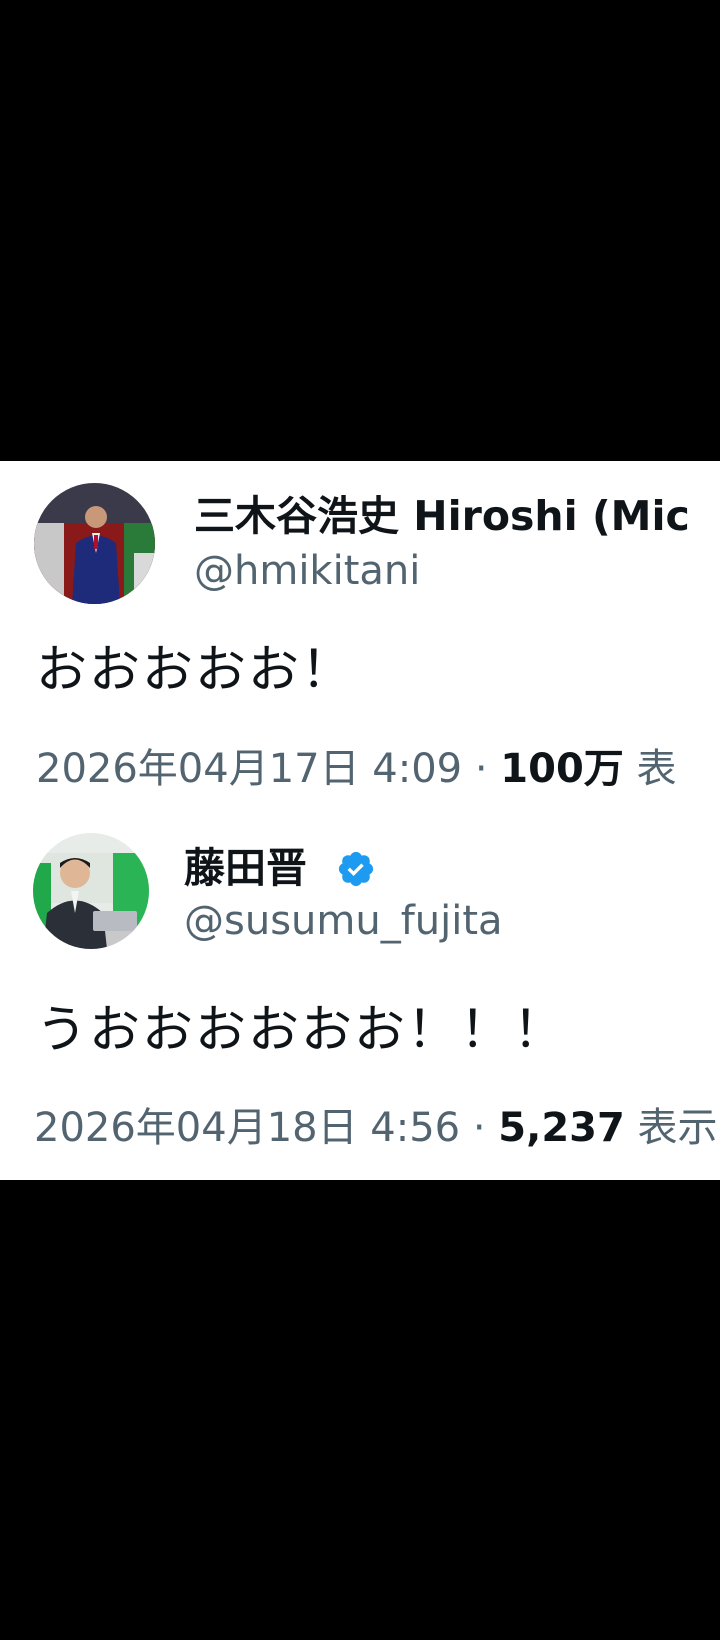 Image resolution: width=720 pixels, height=1640 pixels. I want to click on views-label: 表, so click(650, 769).